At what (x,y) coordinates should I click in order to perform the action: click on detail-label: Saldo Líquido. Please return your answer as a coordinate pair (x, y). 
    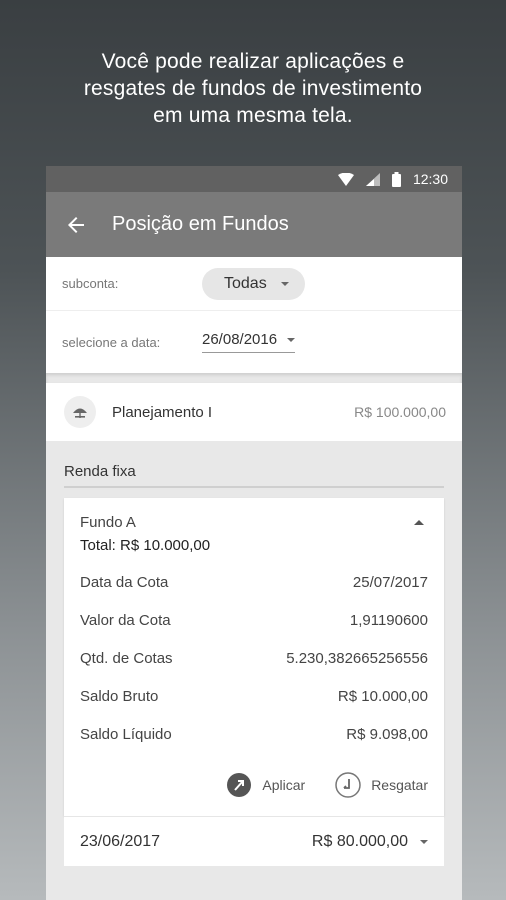
    Looking at the image, I should click on (126, 734).